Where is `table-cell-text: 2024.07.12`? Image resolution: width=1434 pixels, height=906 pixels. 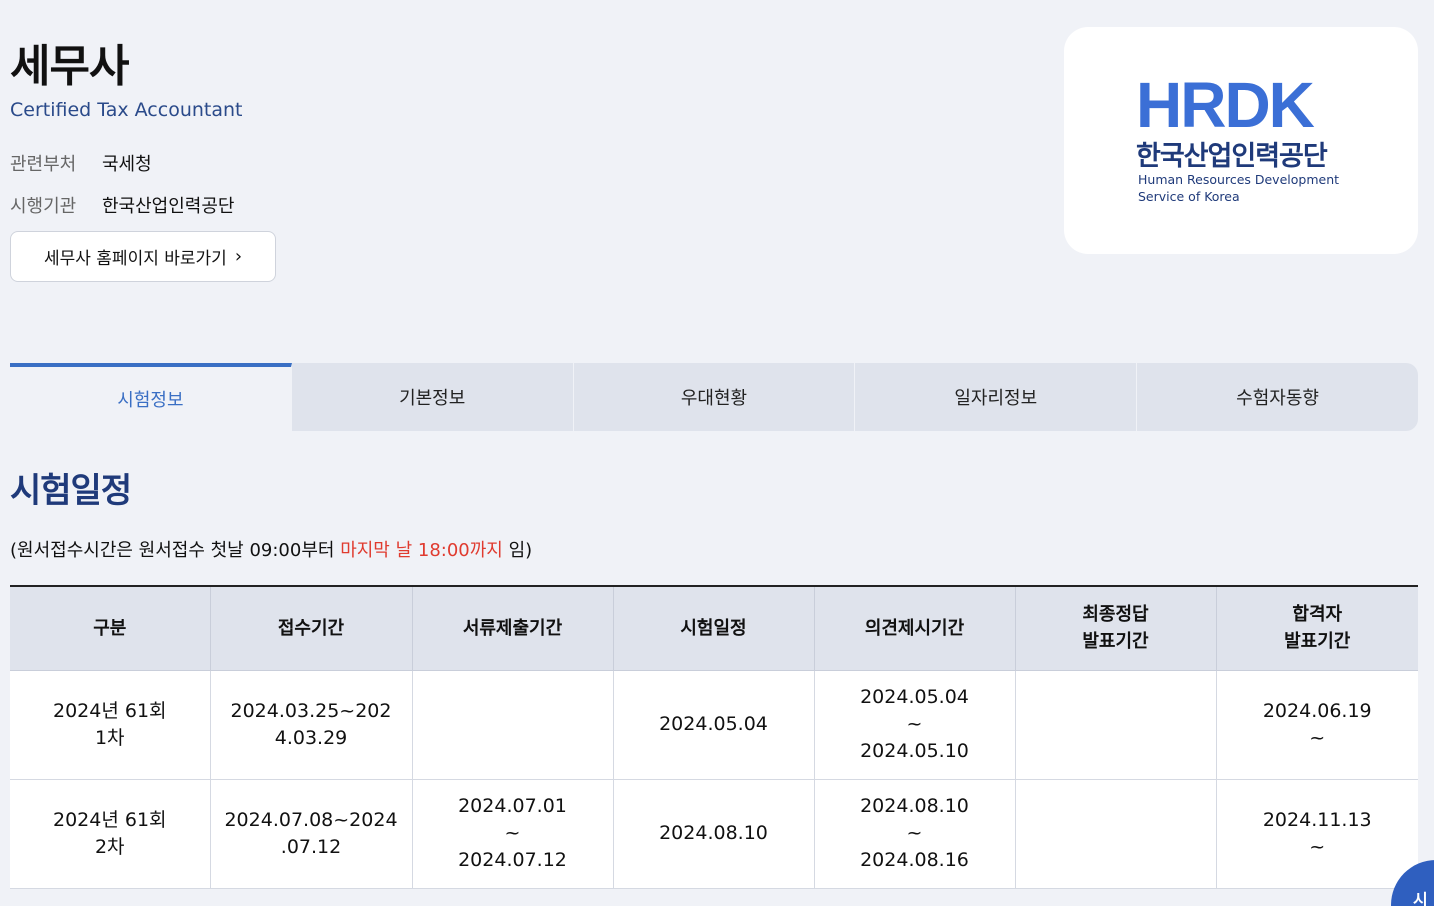
table-cell-text: 2024.07.12 is located at coordinates (512, 860).